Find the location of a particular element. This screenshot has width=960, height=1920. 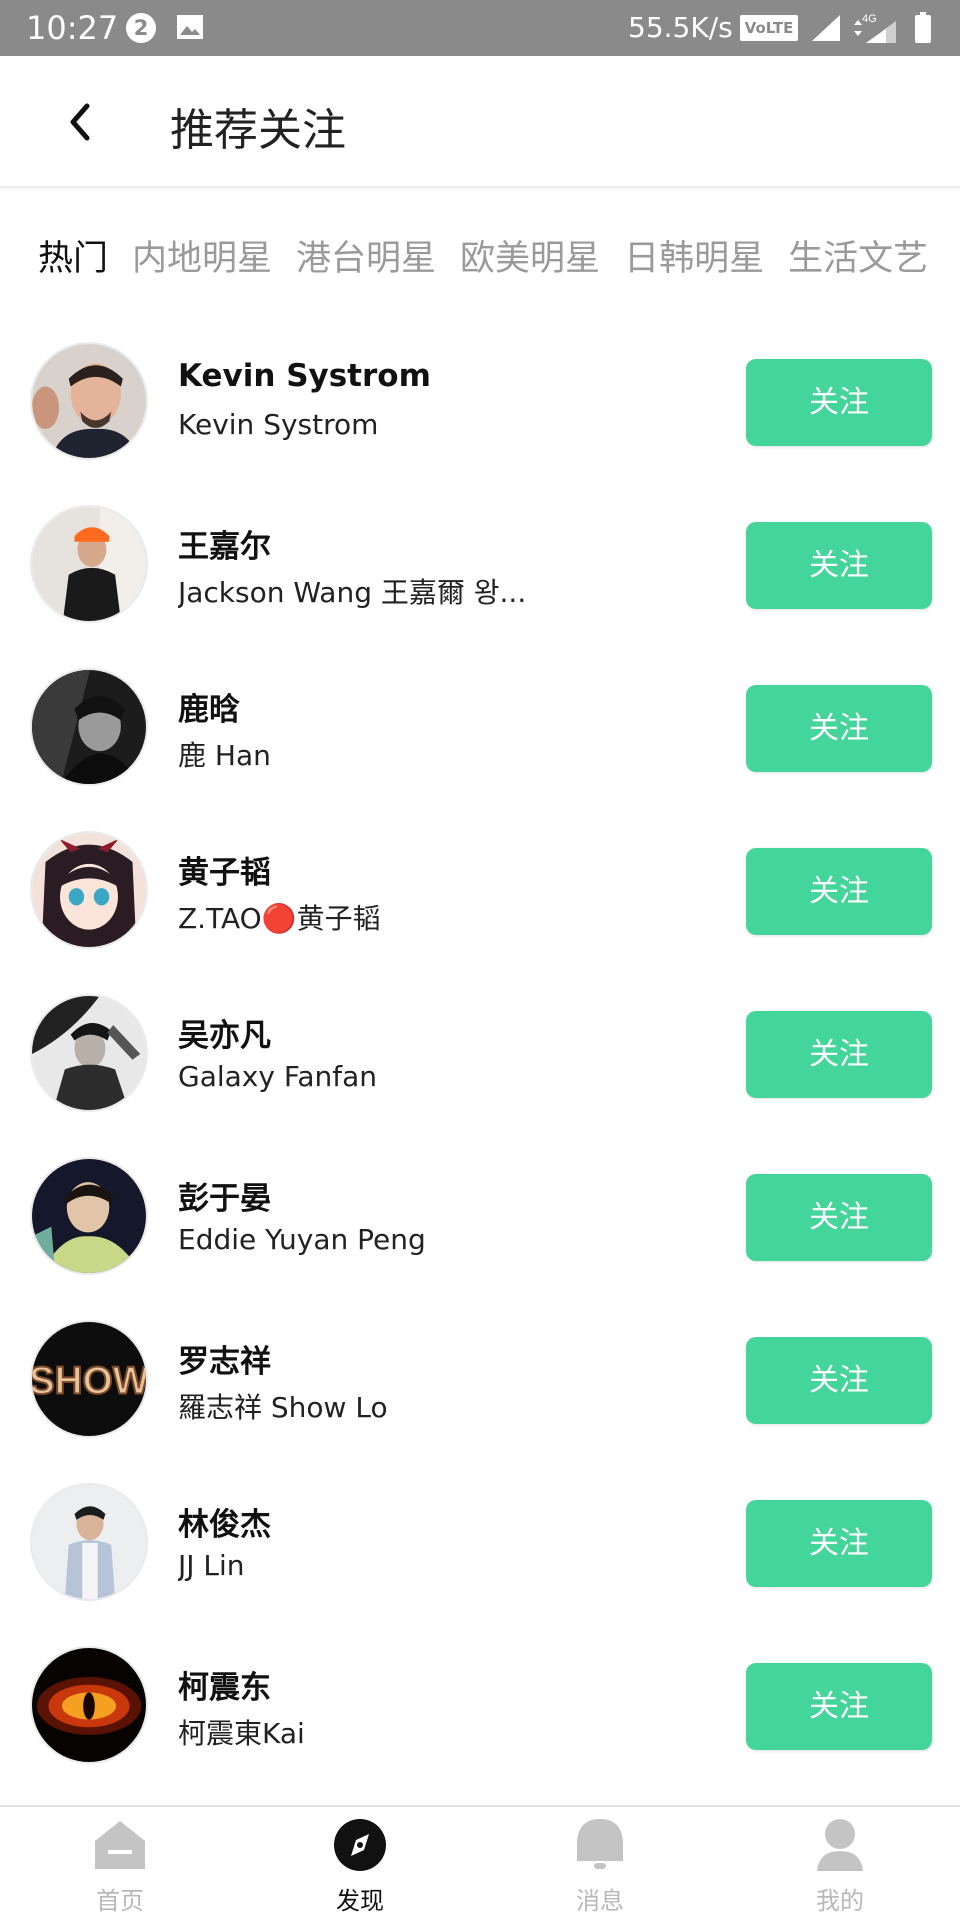

user-subtitle: Galaxy Fanfan is located at coordinates (278, 1076).